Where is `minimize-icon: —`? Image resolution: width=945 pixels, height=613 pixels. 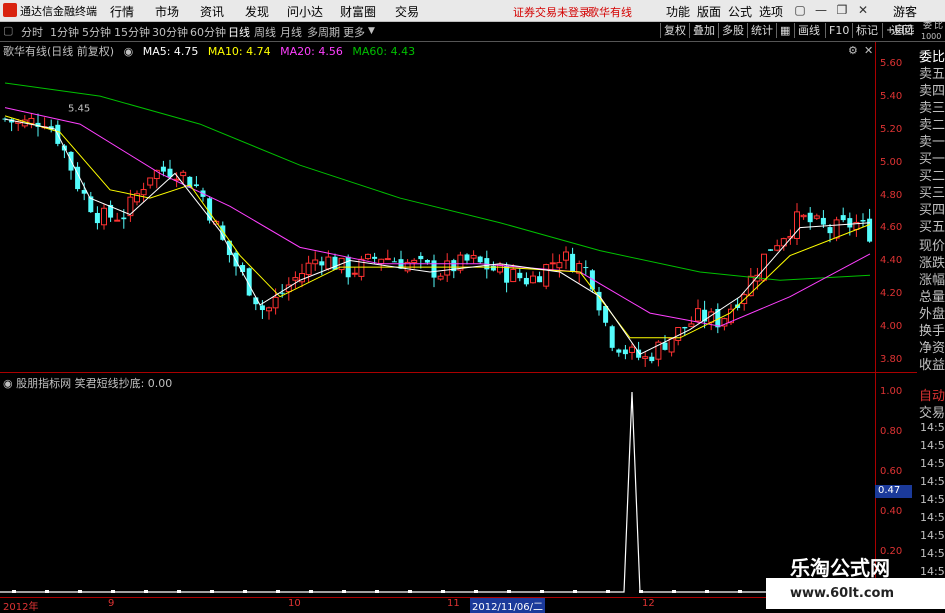
minimize-icon: — is located at coordinates (821, 10).